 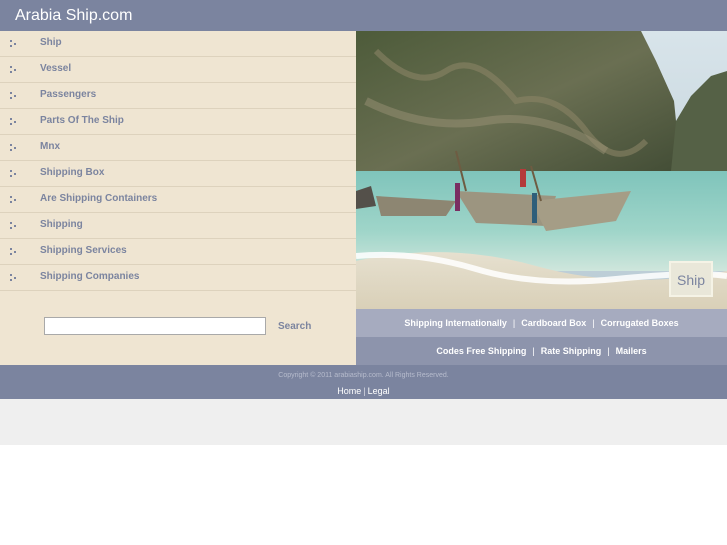 I want to click on link-codes-free-shipping: Codes Free Shipping, so click(x=481, y=351).